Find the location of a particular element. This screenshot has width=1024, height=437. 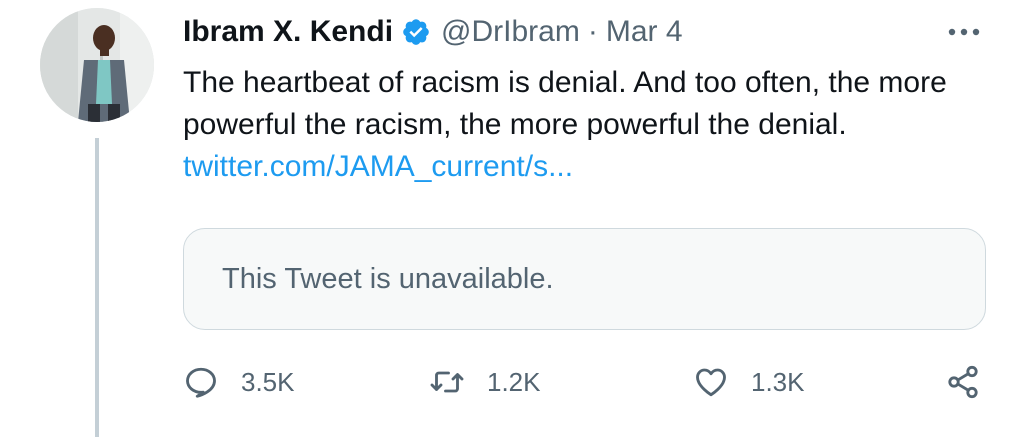

author-handle: @DrIbram is located at coordinates (510, 32).